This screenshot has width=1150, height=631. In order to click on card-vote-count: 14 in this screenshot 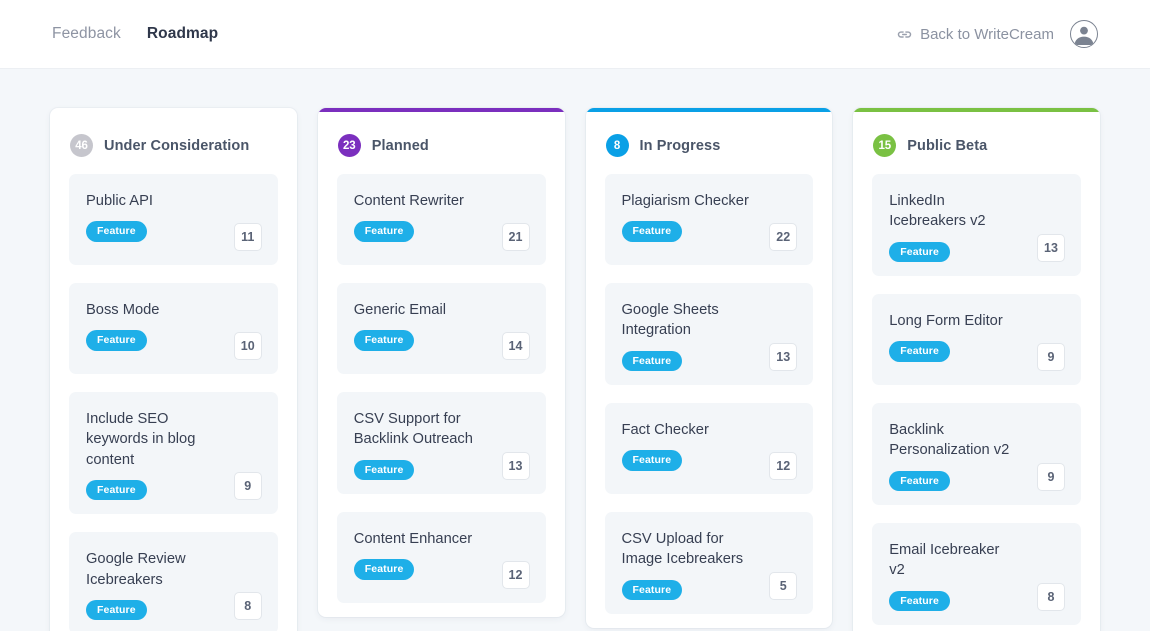, I will do `click(515, 346)`.